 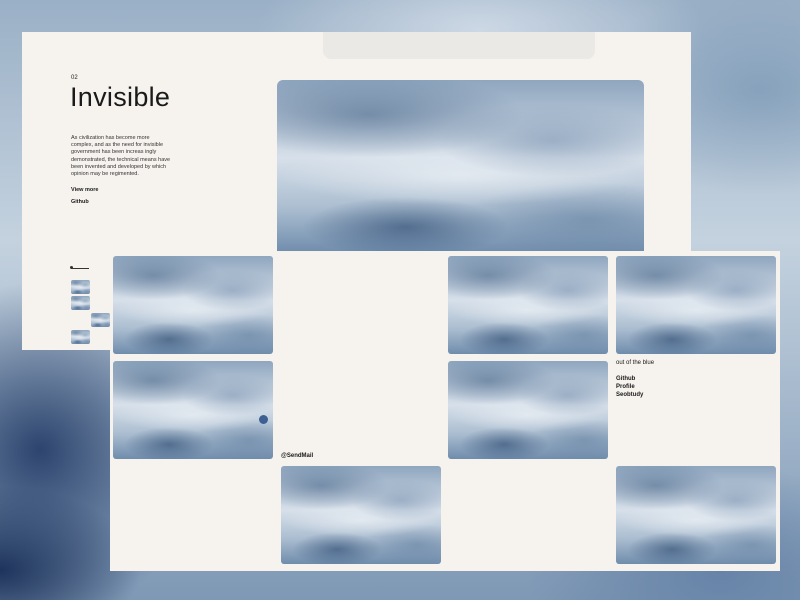 What do you see at coordinates (625, 379) in the screenshot?
I see `gallery-link-github: Github` at bounding box center [625, 379].